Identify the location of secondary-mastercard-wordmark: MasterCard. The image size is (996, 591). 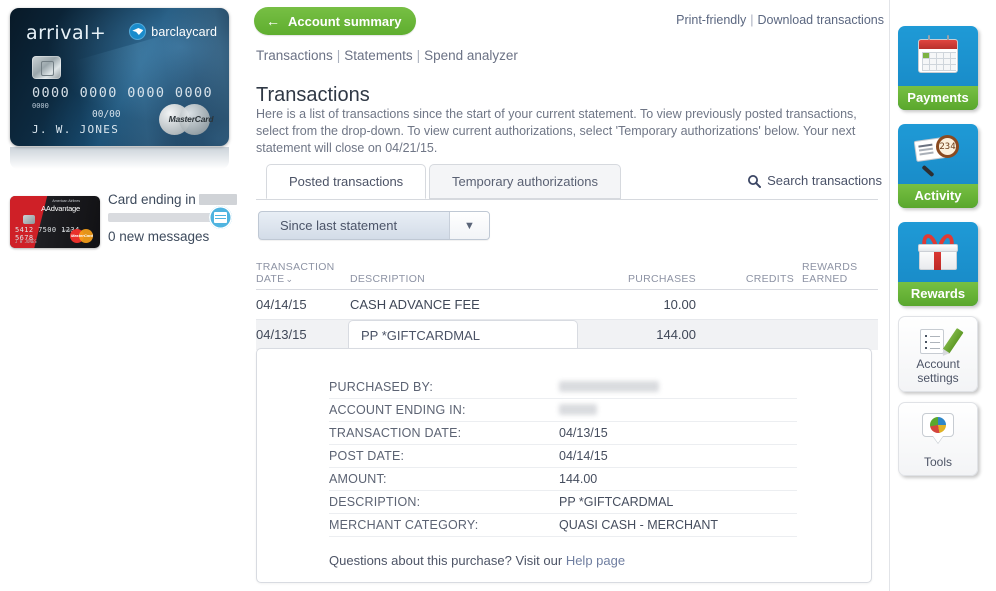
(81, 235).